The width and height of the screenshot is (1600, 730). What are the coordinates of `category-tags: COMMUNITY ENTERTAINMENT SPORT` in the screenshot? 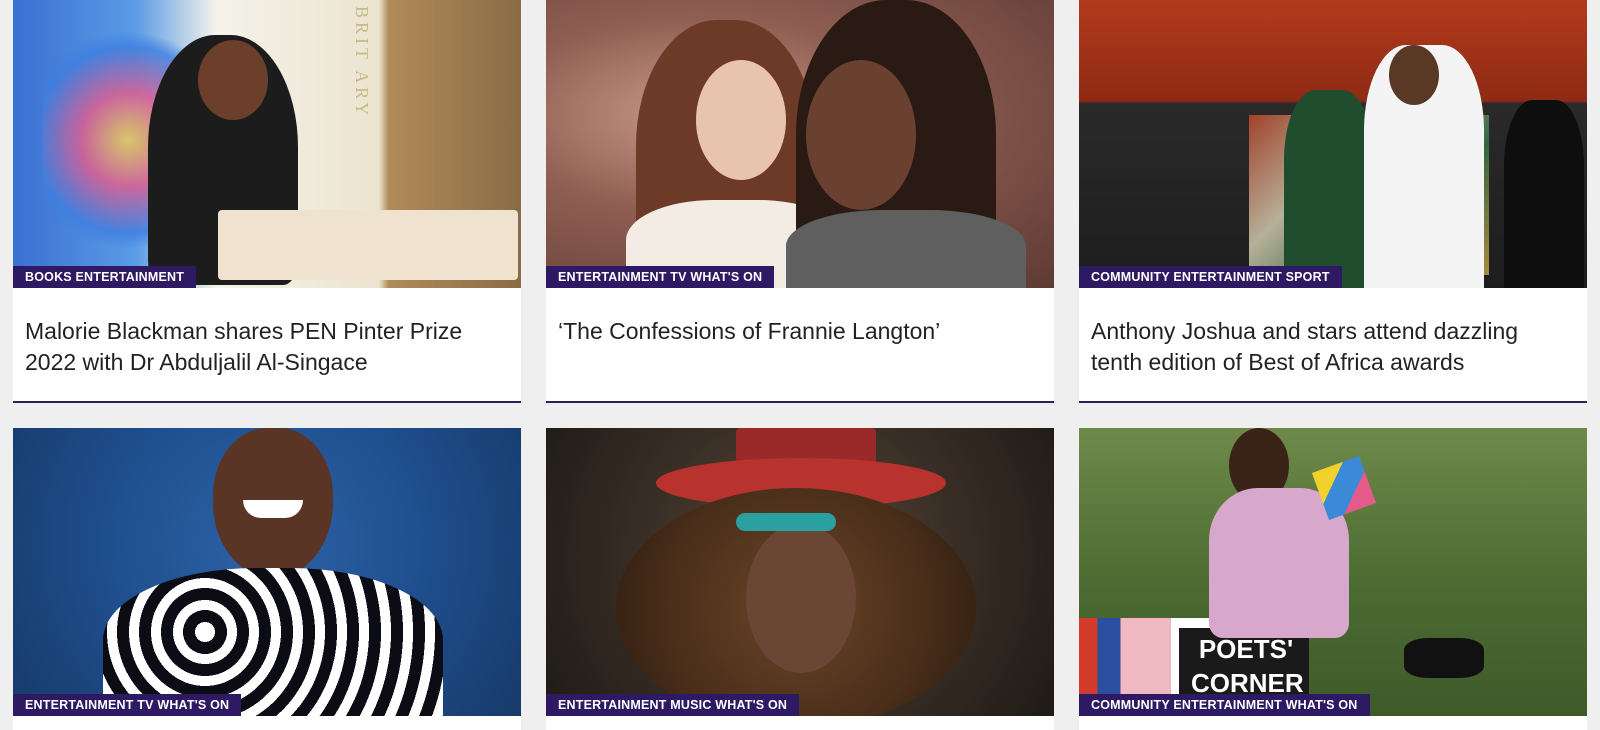 It's located at (1210, 277).